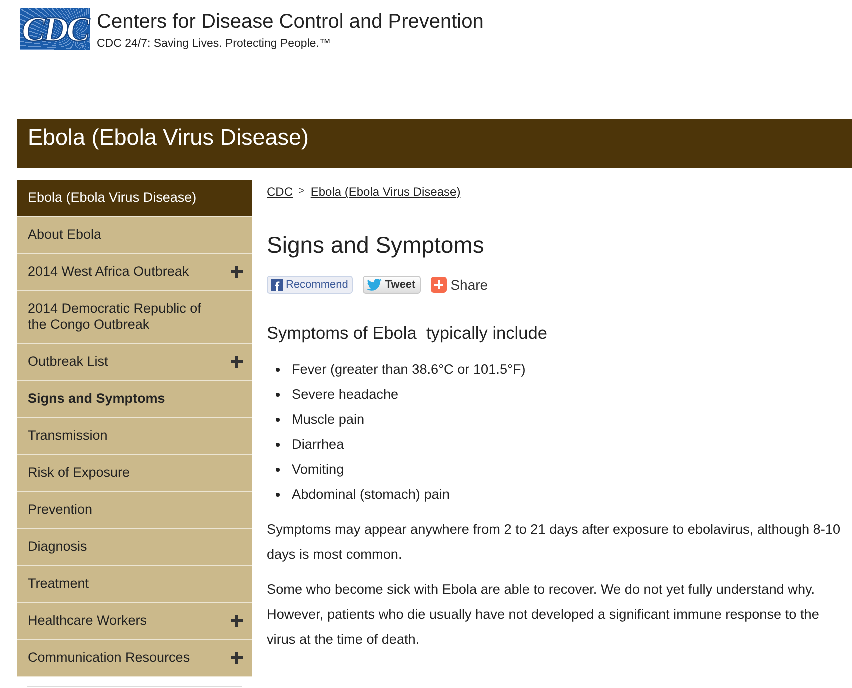 This screenshot has height=688, width=852. I want to click on sidebar-item: Outbreak List, so click(134, 362).